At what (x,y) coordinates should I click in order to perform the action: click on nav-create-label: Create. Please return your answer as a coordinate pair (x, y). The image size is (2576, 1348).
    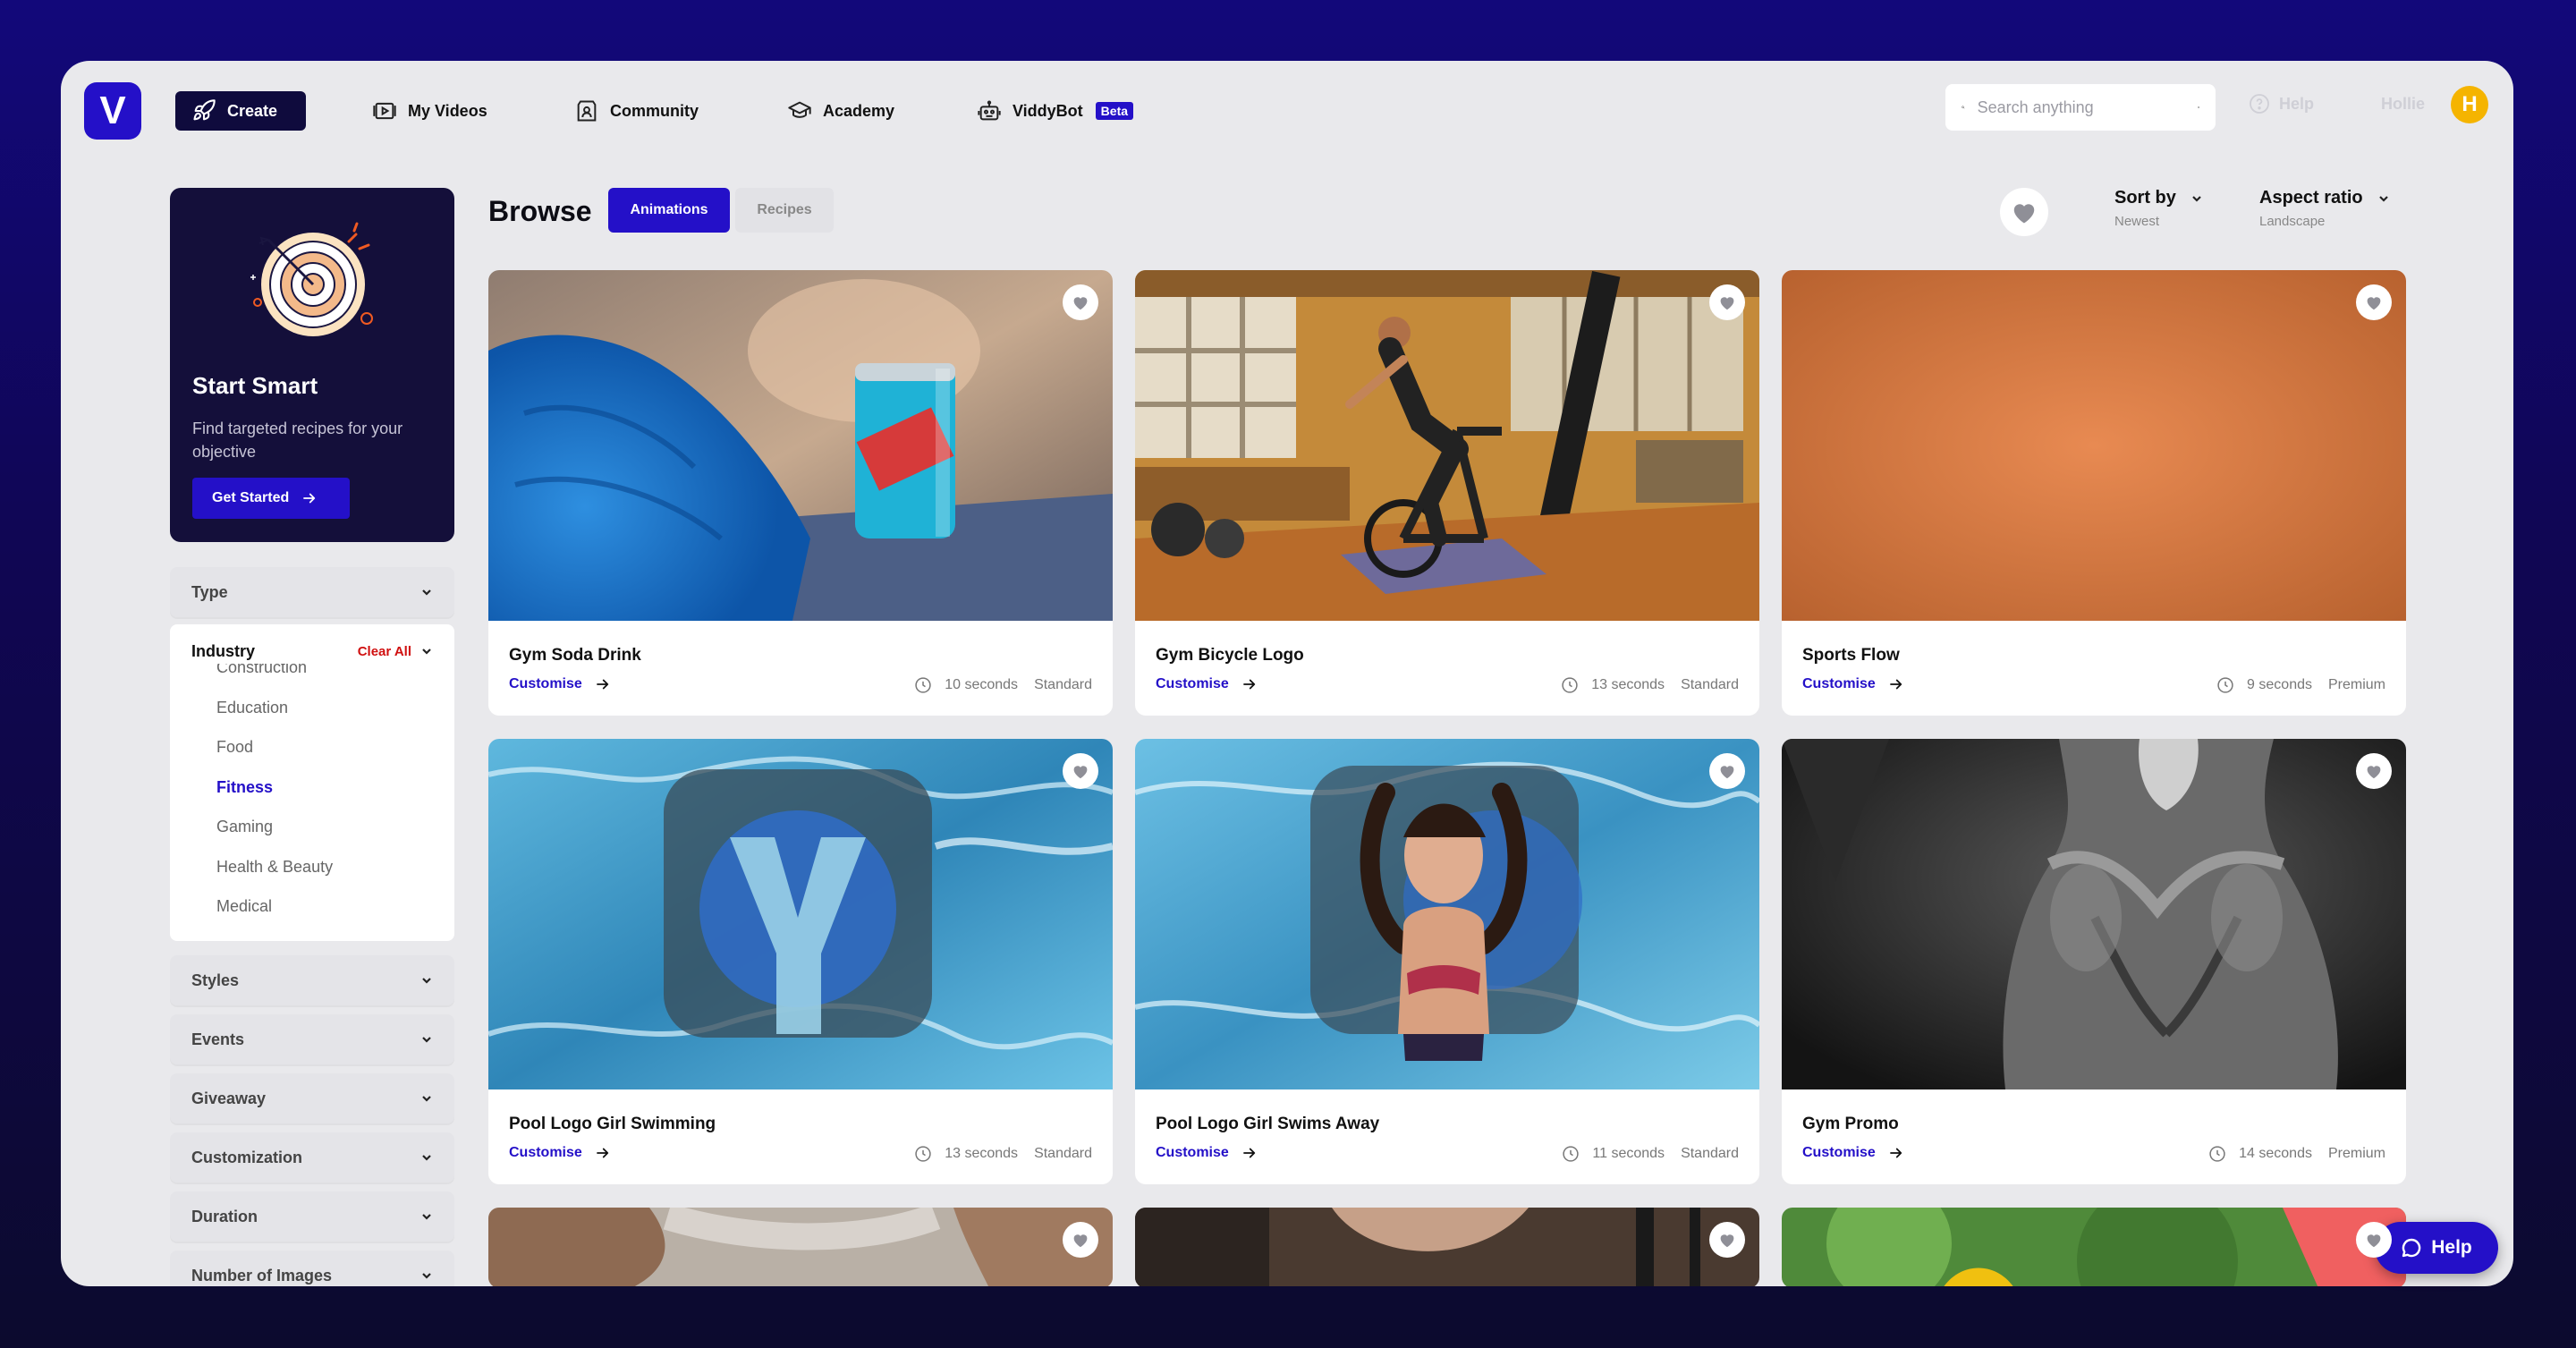
    Looking at the image, I should click on (252, 110).